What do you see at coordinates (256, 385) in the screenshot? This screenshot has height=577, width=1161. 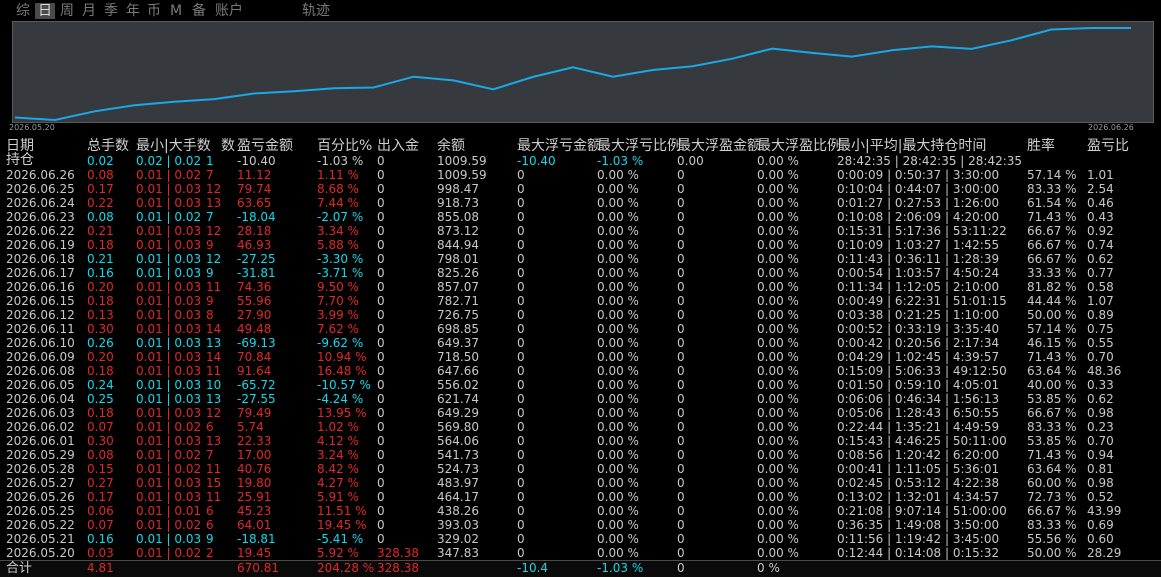 I see `row-pnl: -65.72` at bounding box center [256, 385].